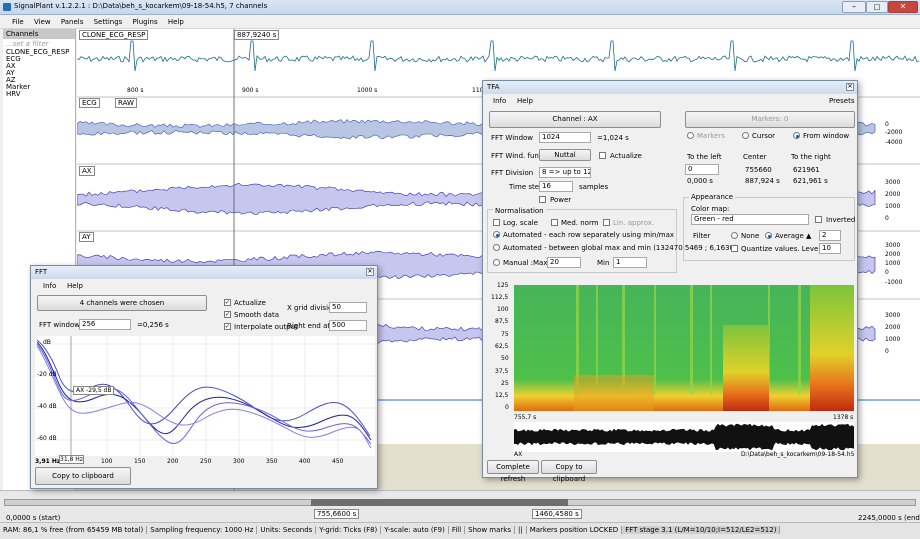 This screenshot has width=920, height=539. What do you see at coordinates (512, 173) in the screenshot?
I see `tfa-division-label: FFT Division` at bounding box center [512, 173].